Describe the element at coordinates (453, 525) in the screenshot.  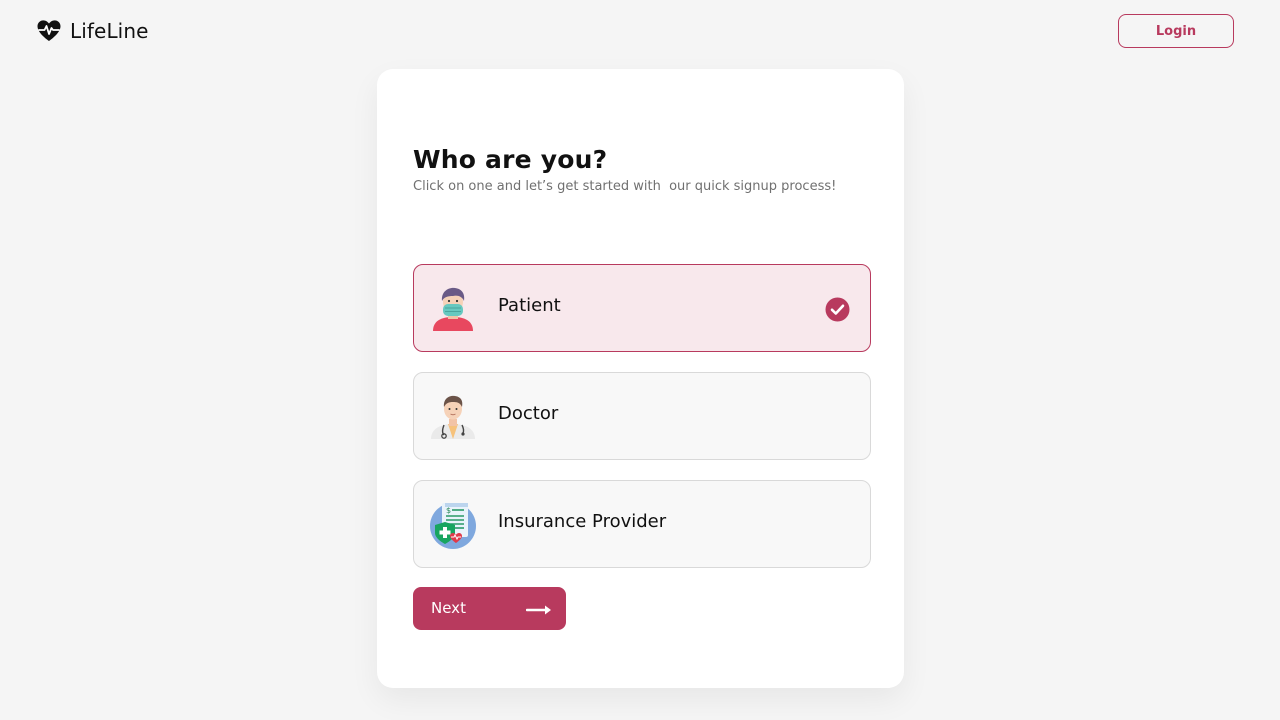
I see `insurance-document-icon: $` at that location.